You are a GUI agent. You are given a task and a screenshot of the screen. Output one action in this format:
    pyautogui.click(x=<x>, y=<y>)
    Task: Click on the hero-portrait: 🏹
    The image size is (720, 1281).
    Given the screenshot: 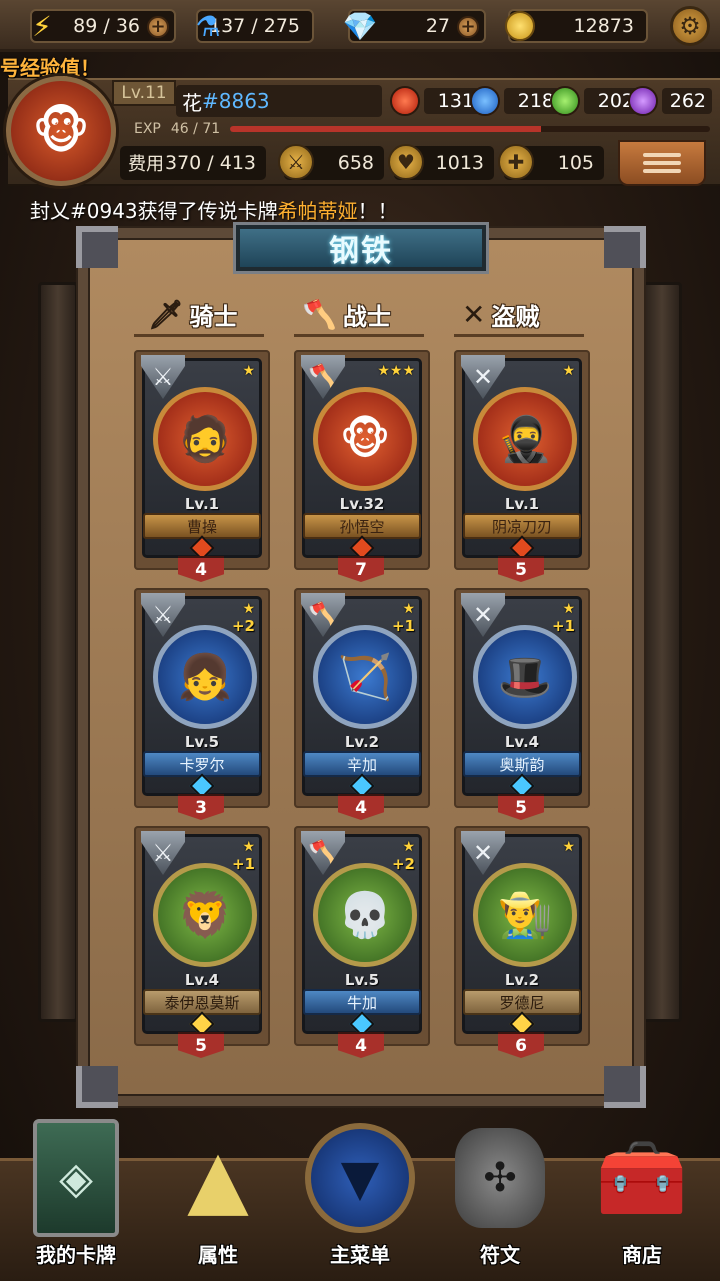 What is the action you would take?
    pyautogui.click(x=365, y=677)
    